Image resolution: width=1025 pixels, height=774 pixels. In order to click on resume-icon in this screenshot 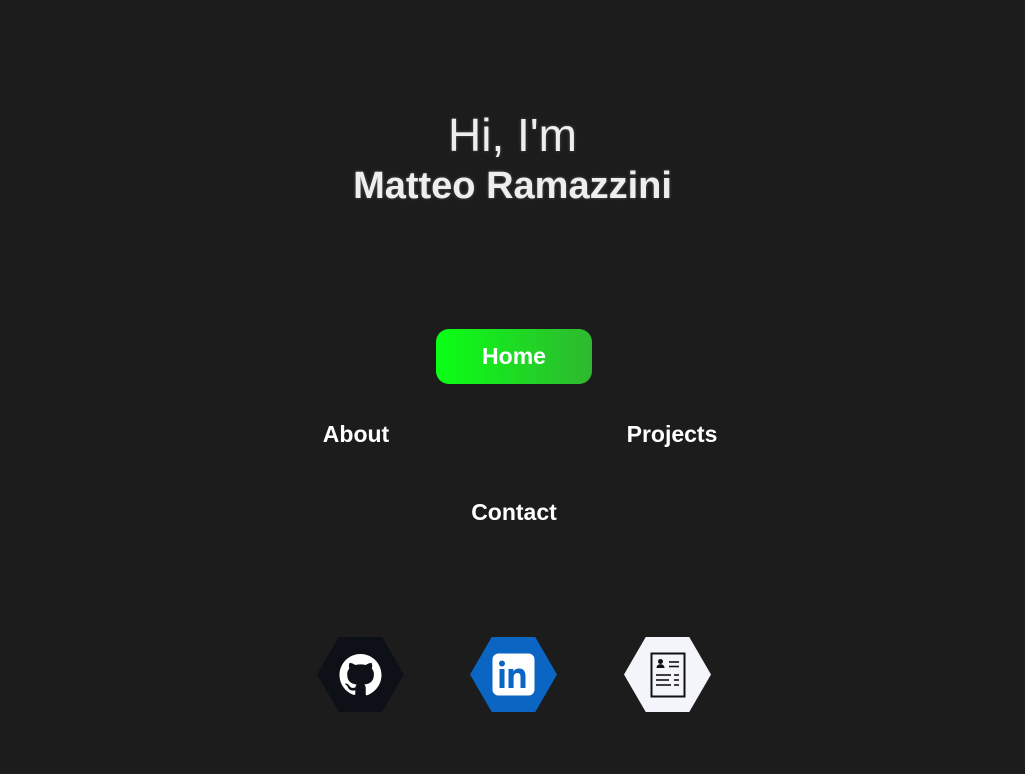, I will do `click(667, 674)`.